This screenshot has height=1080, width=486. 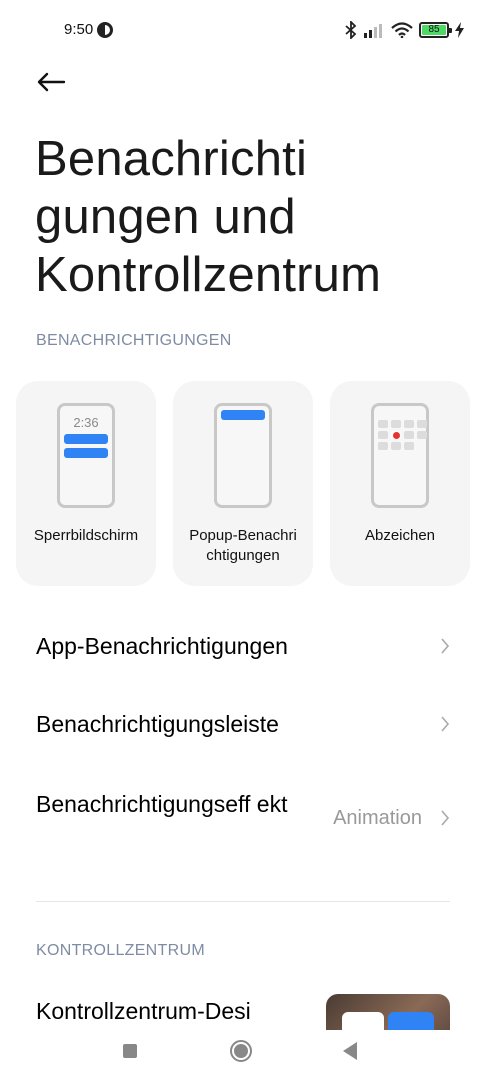 I want to click on list-item-label: App-Benachrichtigungen, so click(x=162, y=646).